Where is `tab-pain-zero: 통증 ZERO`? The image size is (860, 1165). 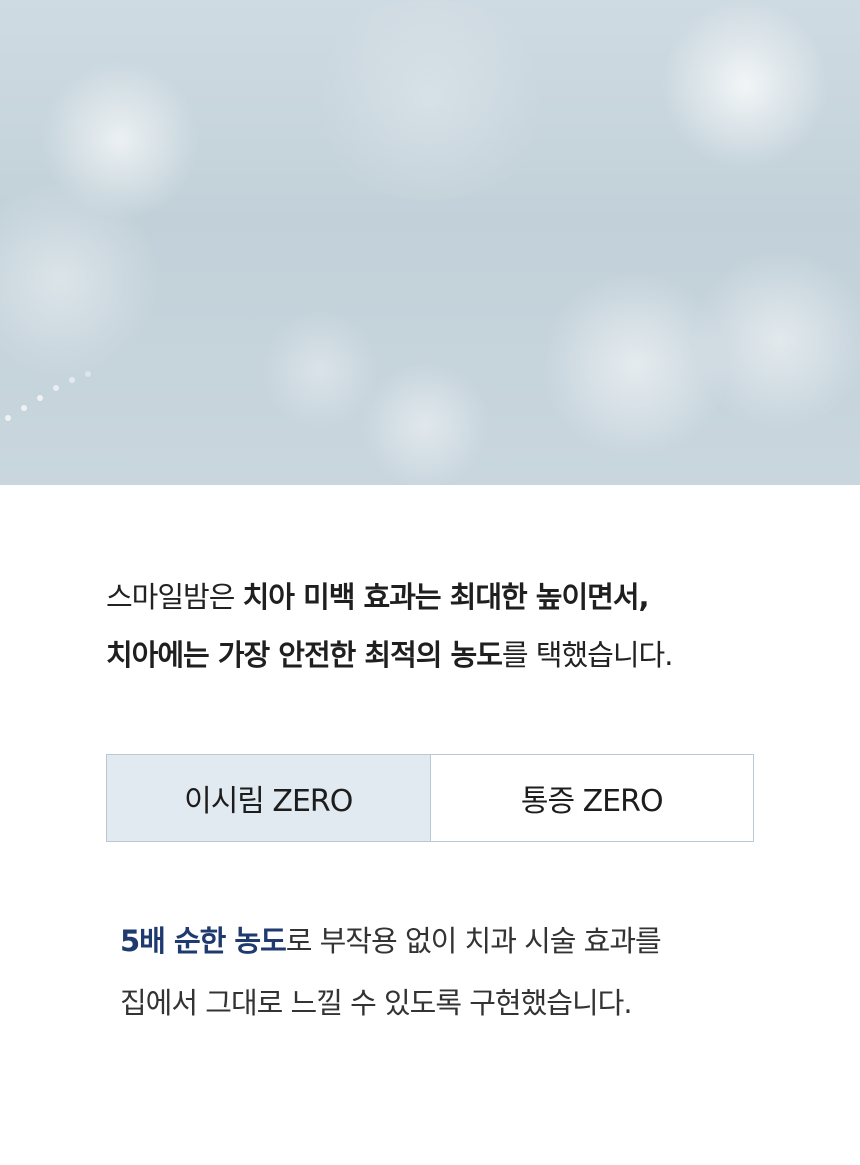
tab-pain-zero: 통증 ZERO is located at coordinates (591, 798).